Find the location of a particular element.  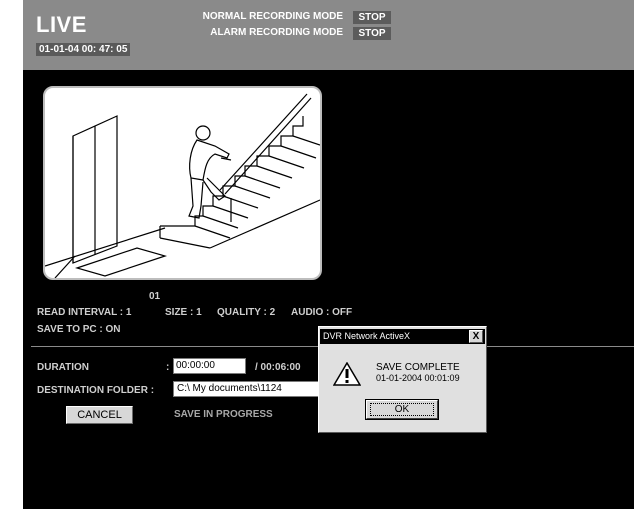

save-to-pc-info: SAVE TO PC : ON is located at coordinates (79, 329).